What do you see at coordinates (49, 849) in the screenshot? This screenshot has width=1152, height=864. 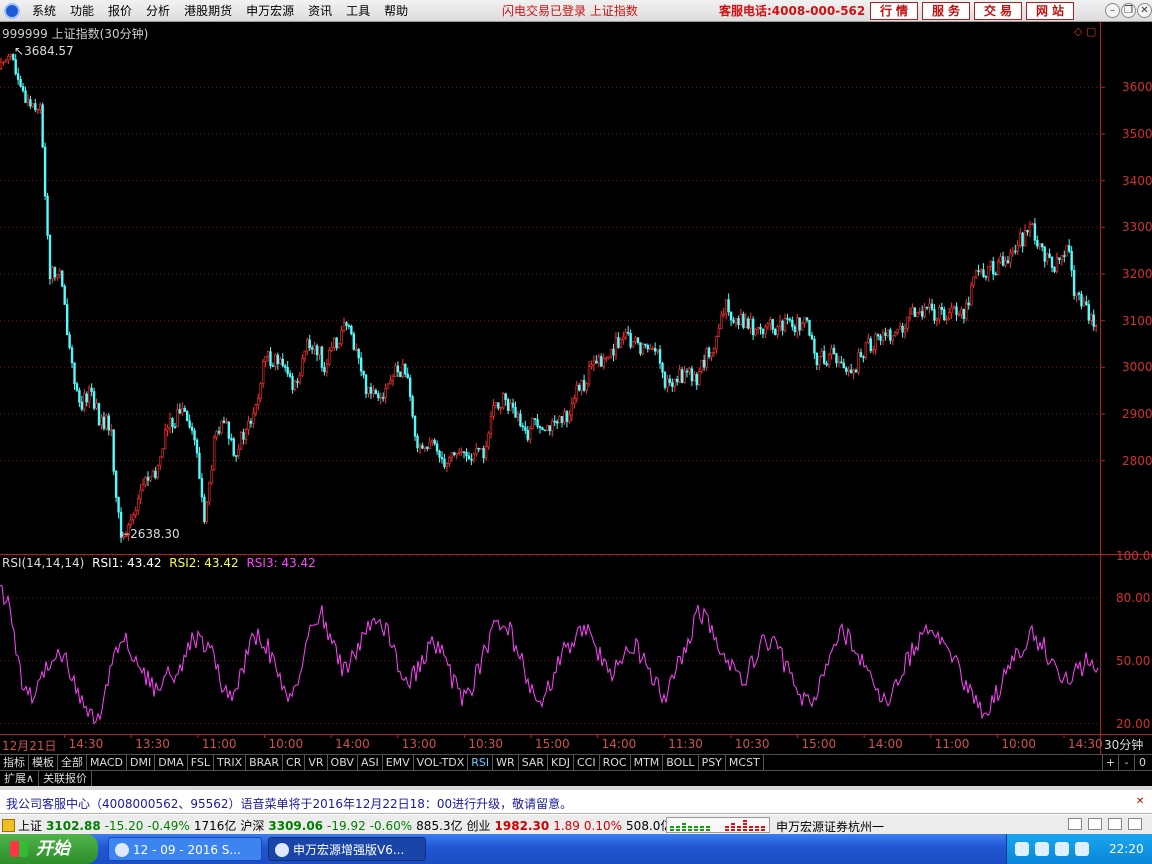 I see `start-button: 开始` at bounding box center [49, 849].